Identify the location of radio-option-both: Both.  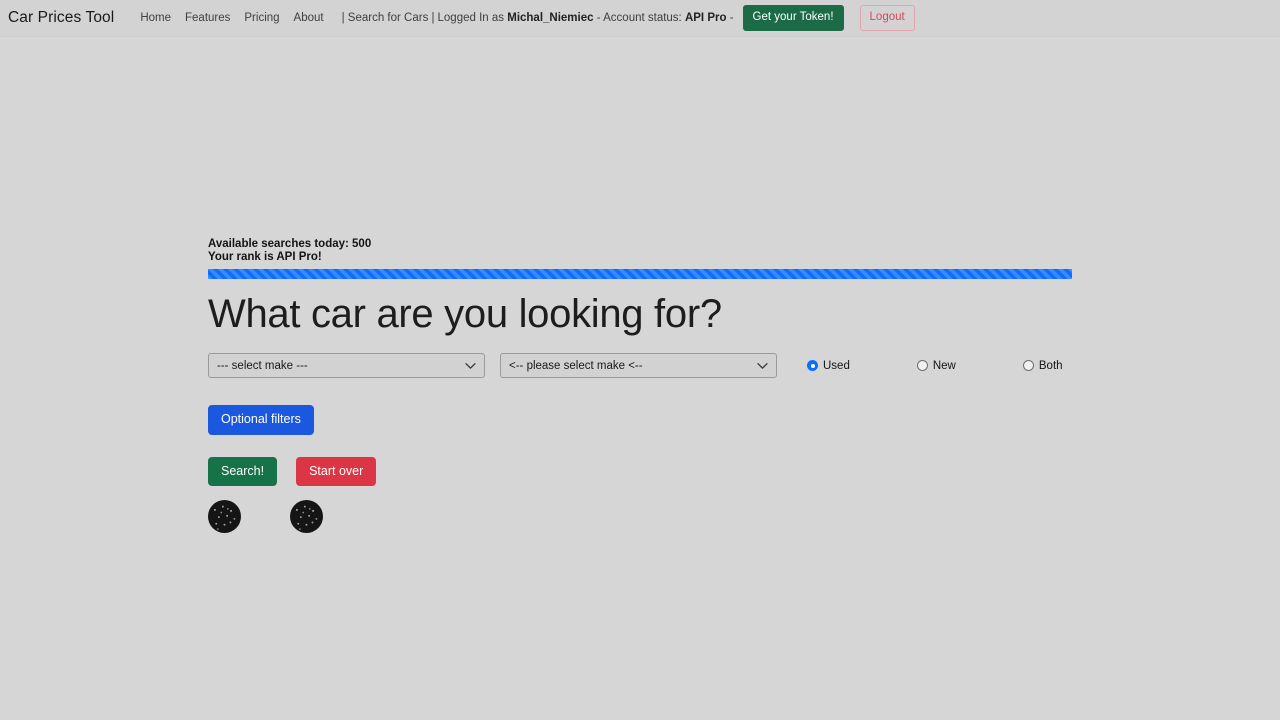
(1042, 365).